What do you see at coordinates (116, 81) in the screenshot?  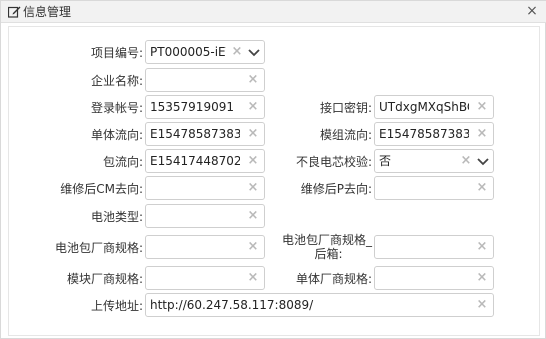 I see `company-label: 企业名称:` at bounding box center [116, 81].